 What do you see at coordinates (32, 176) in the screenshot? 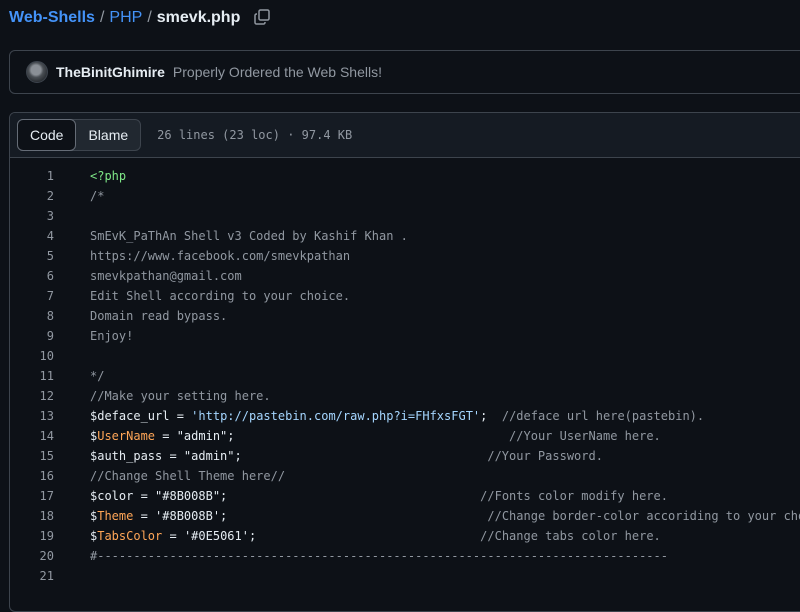
I see `line-number: 1` at bounding box center [32, 176].